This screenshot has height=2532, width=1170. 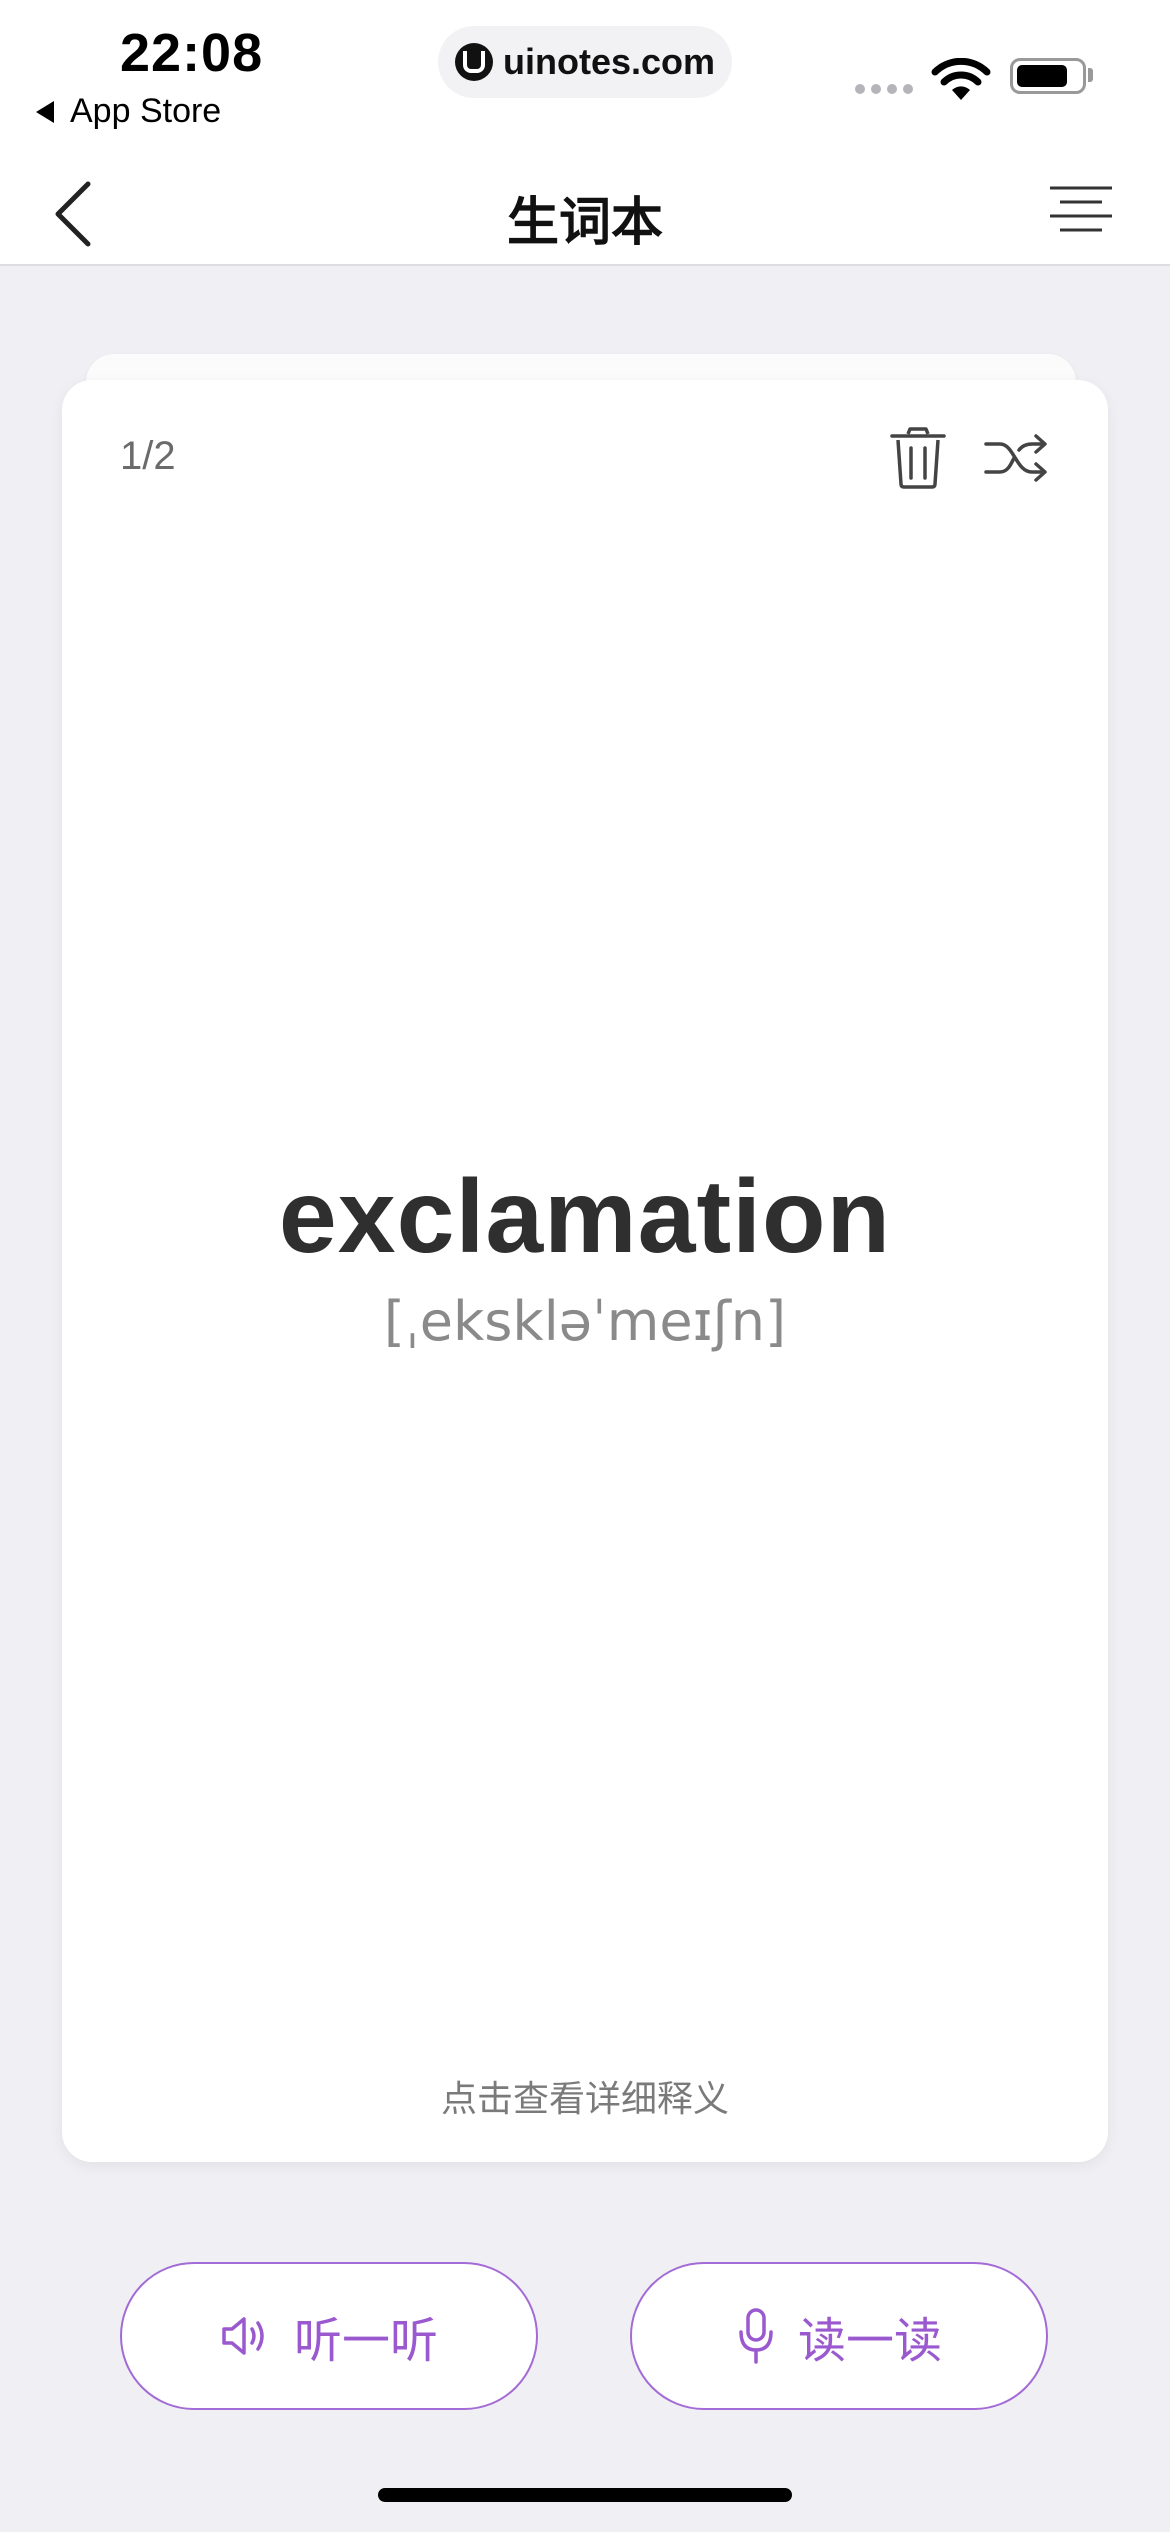 I want to click on site-logo-icon, so click(x=473, y=62).